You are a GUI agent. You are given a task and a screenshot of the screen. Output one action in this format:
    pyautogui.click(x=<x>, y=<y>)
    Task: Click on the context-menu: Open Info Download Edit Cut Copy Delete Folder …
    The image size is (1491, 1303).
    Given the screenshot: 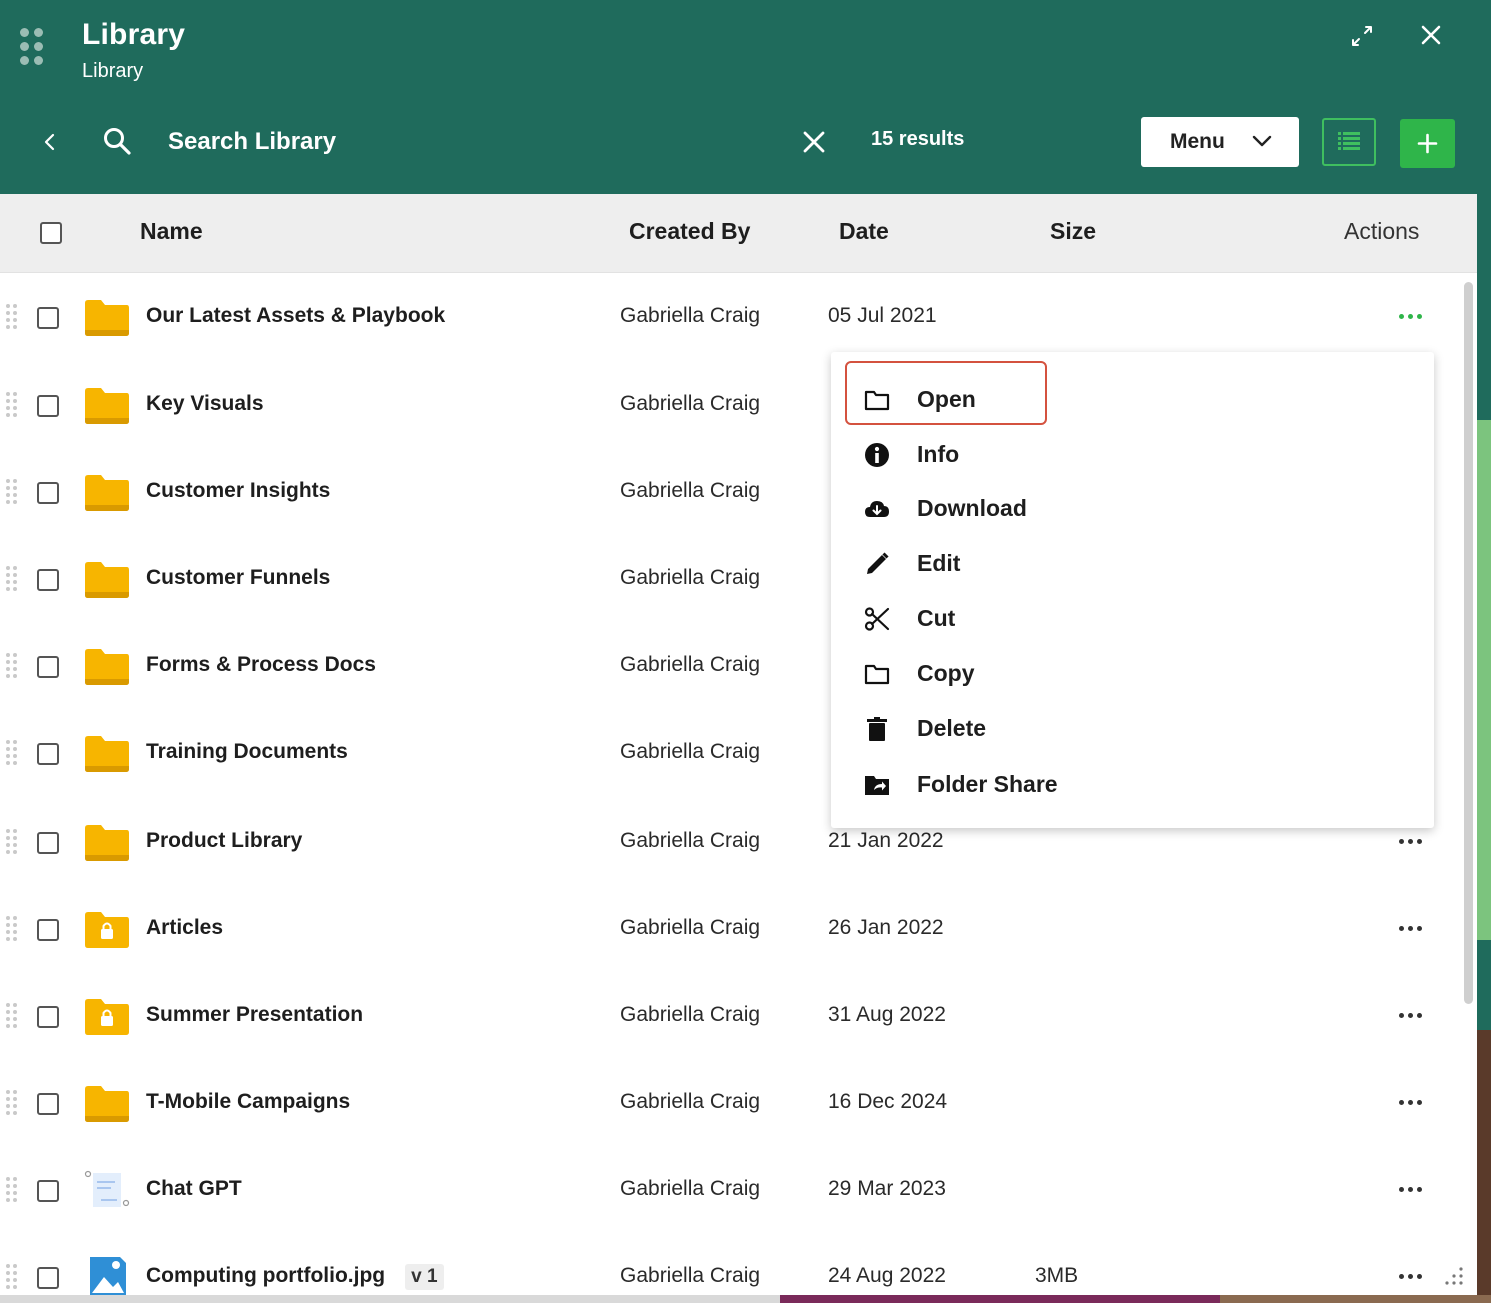 What is the action you would take?
    pyautogui.click(x=1132, y=590)
    